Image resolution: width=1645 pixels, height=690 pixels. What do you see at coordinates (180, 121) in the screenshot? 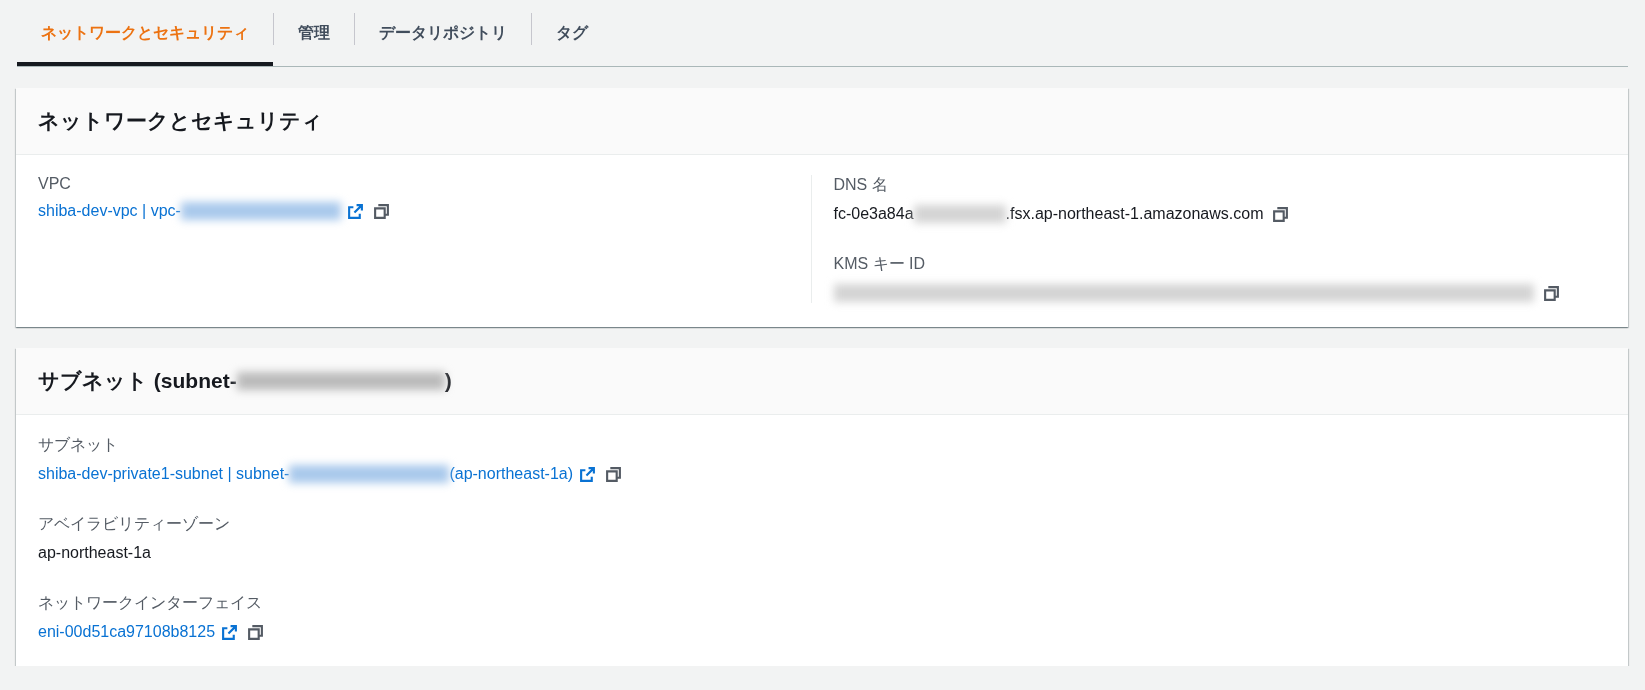
I see `section-title: ネットワークとセキュリティ` at bounding box center [180, 121].